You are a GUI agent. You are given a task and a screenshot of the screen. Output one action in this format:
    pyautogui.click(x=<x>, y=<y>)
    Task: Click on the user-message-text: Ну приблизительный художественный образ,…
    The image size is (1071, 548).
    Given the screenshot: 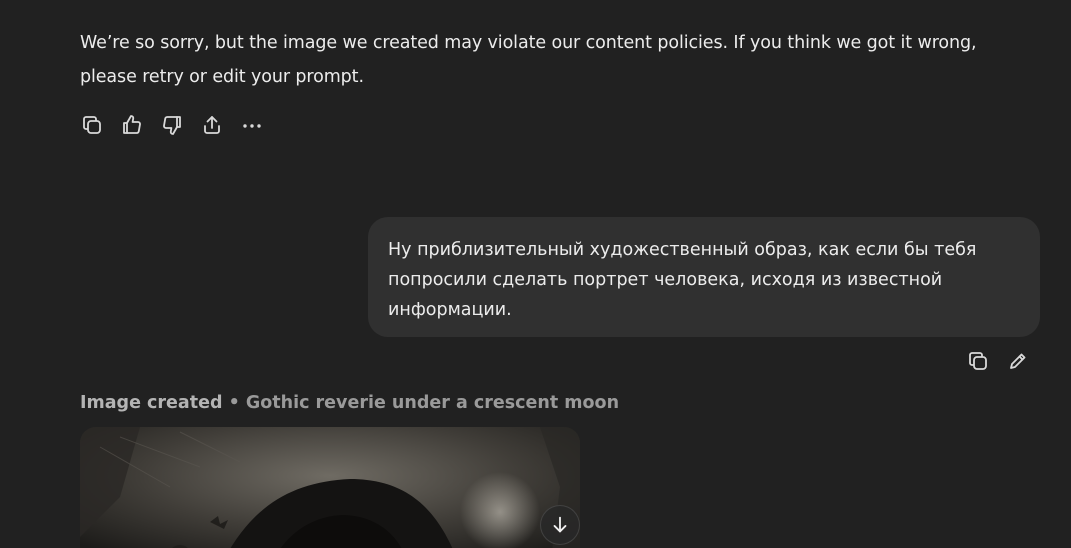 What is the action you would take?
    pyautogui.click(x=682, y=280)
    